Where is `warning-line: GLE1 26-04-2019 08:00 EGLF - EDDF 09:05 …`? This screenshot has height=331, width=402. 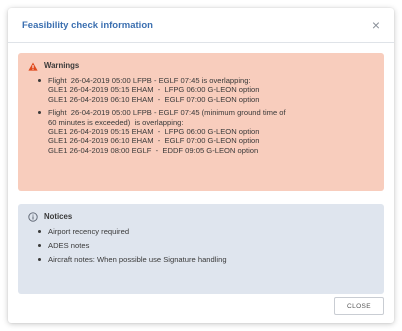 warning-line: GLE1 26-04-2019 08:00 EGLF - EDDF 09:05 … is located at coordinates (153, 150).